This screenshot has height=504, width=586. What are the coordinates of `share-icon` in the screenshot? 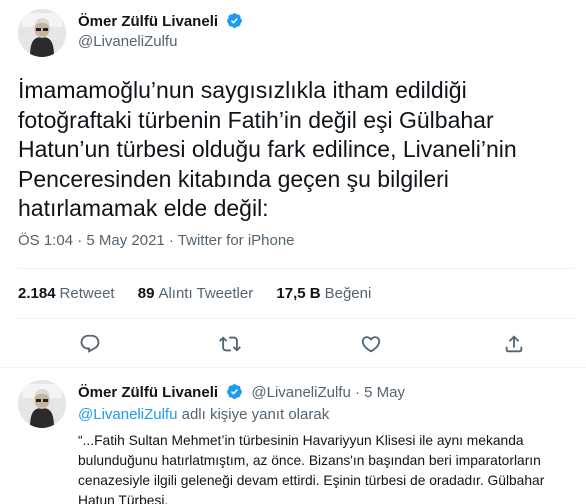 It's located at (514, 344).